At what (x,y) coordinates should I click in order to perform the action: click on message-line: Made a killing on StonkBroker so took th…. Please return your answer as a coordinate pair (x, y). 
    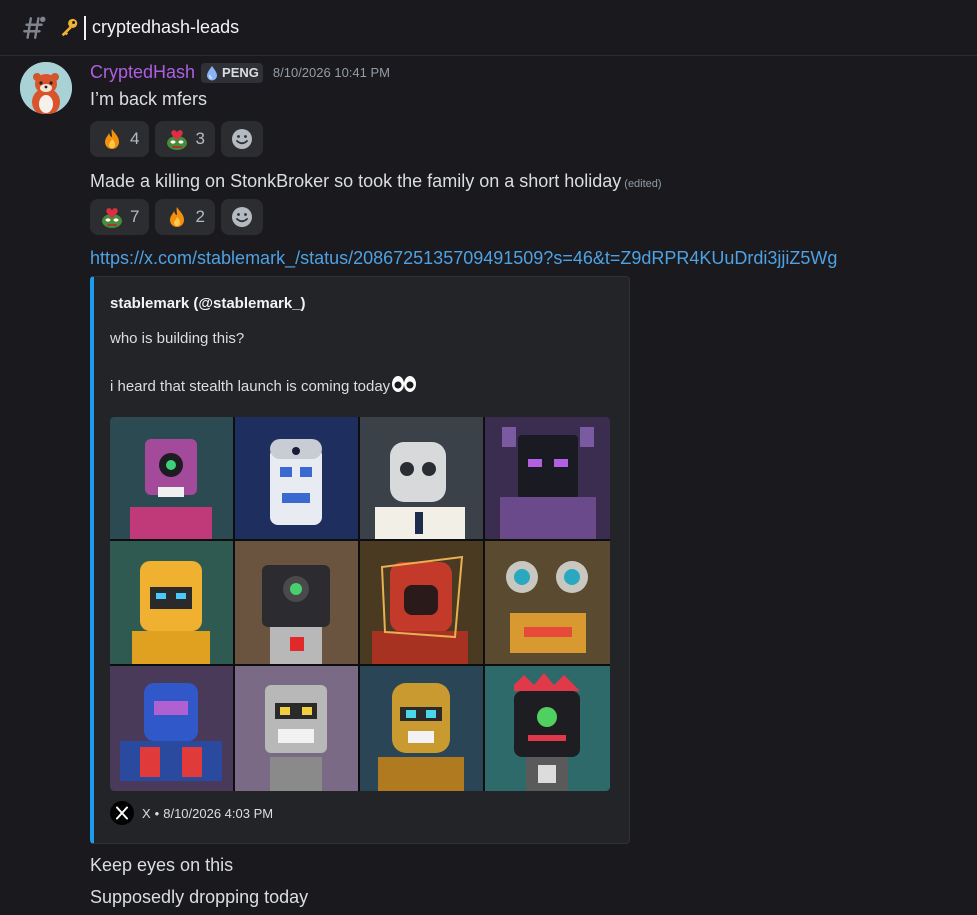
    Looking at the image, I should click on (376, 181).